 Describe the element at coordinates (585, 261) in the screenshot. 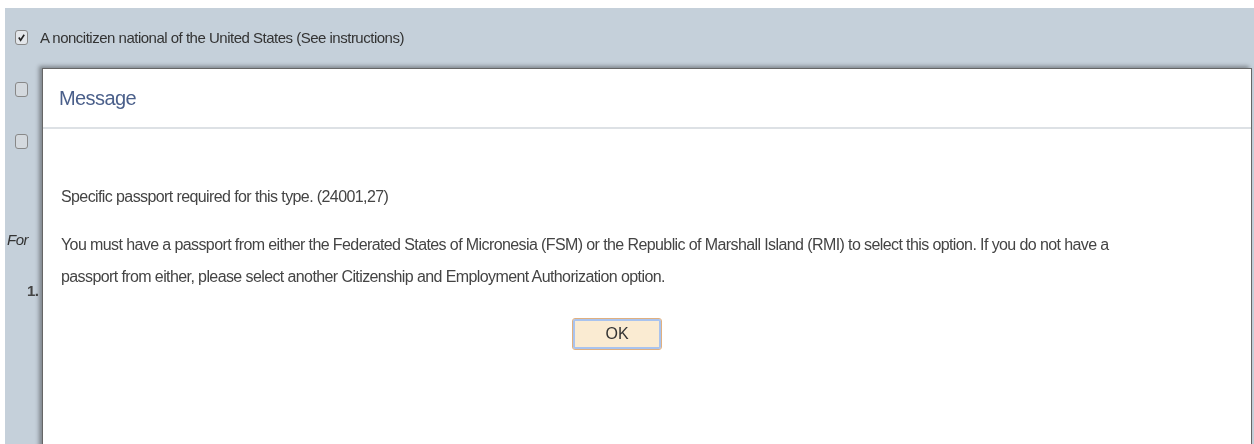

I see `message-text: You must have a passport from either the Federated States of Micronesia (FSM) or the Republic of Marshall Island (RMI) to select this option. If you do not have a passport from either, please select another Citizenship and Employment Authorization option.` at that location.